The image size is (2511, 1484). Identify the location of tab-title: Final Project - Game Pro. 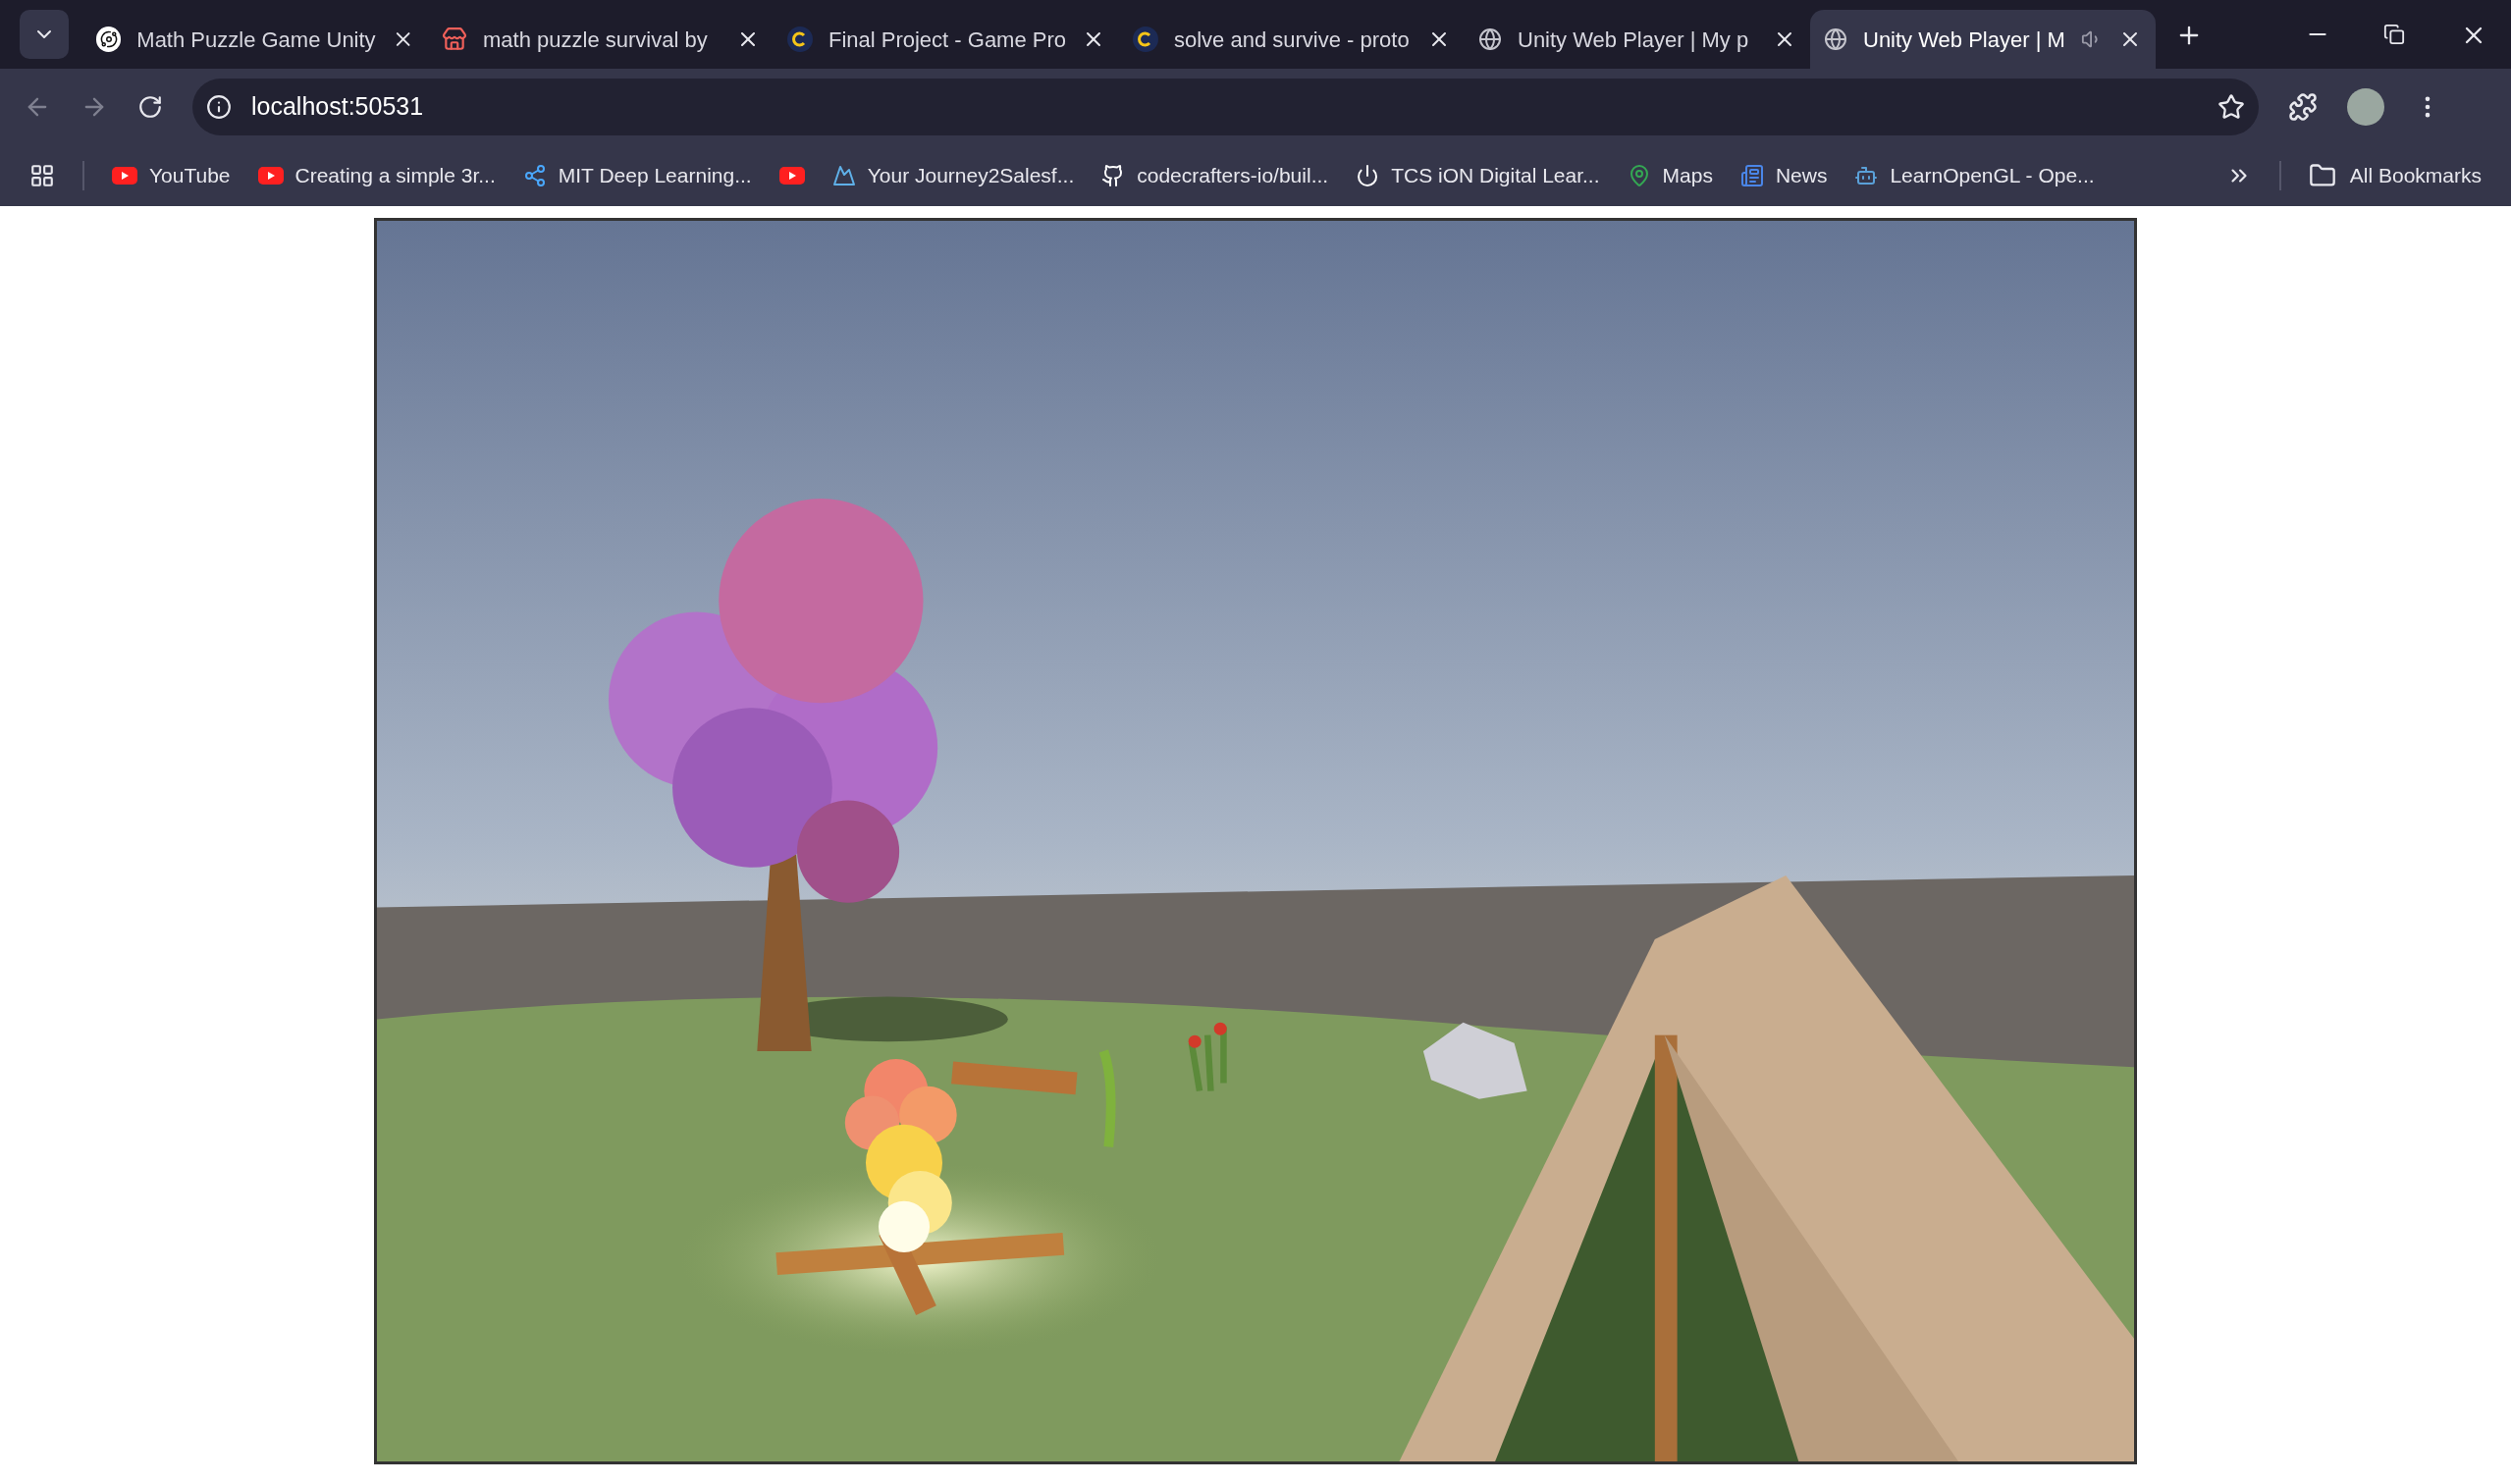
(948, 40).